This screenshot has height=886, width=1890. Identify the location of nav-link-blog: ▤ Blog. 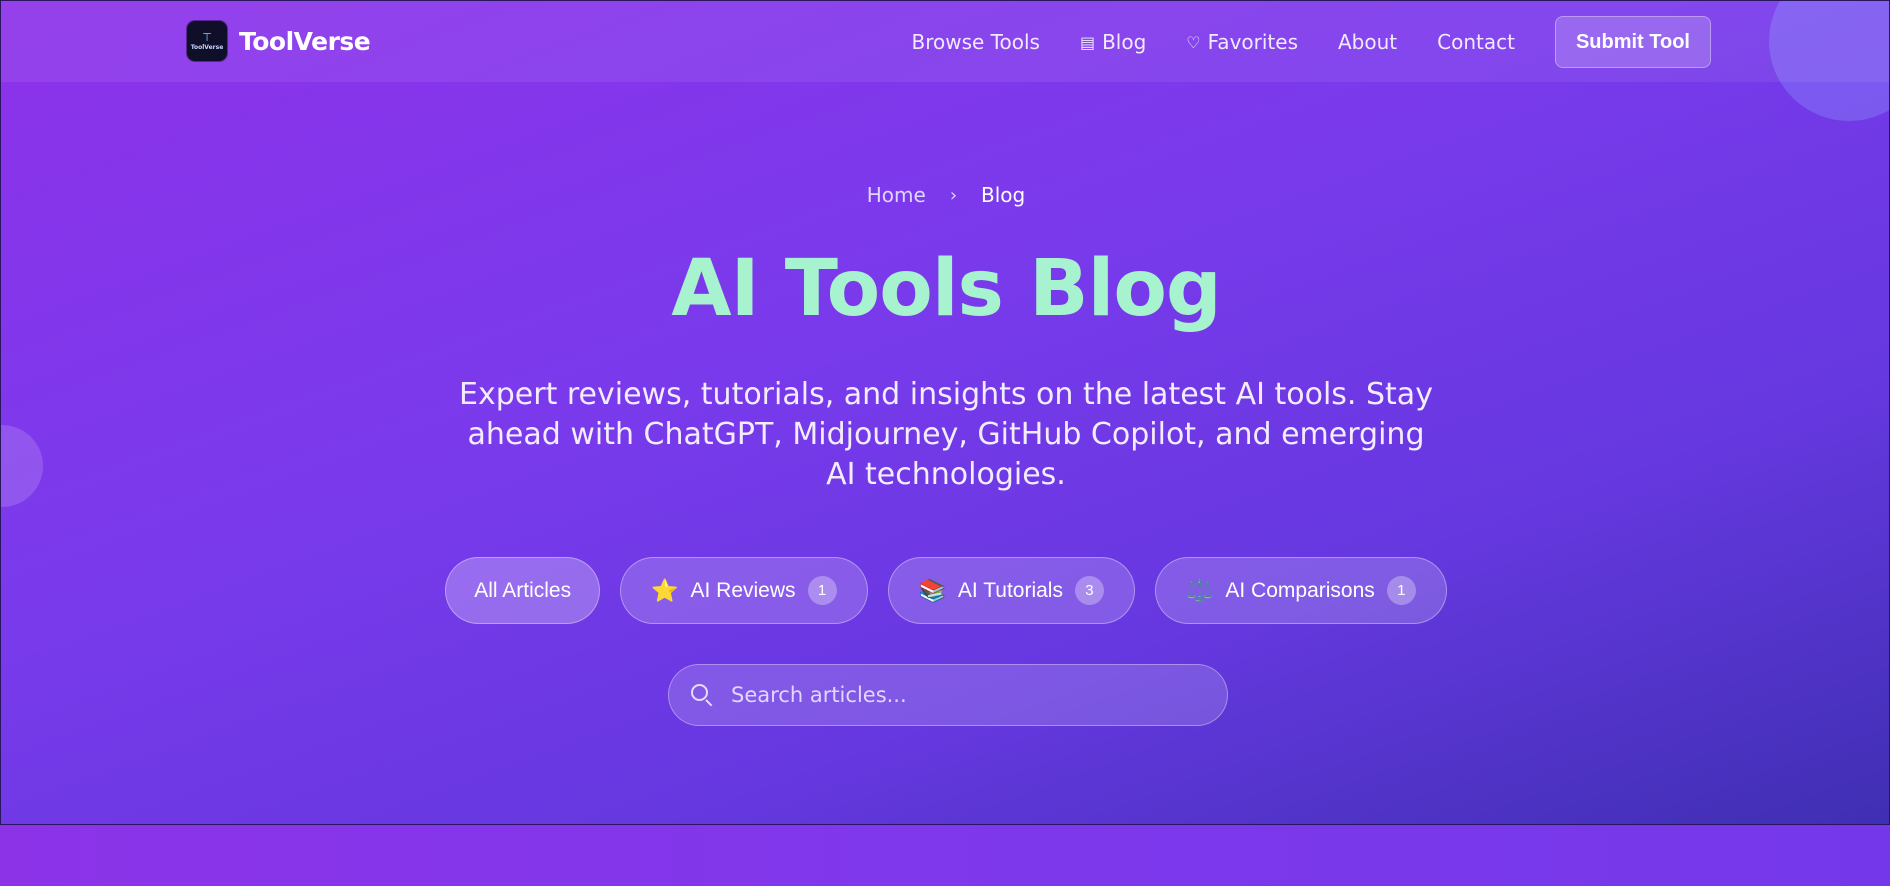
(1113, 42).